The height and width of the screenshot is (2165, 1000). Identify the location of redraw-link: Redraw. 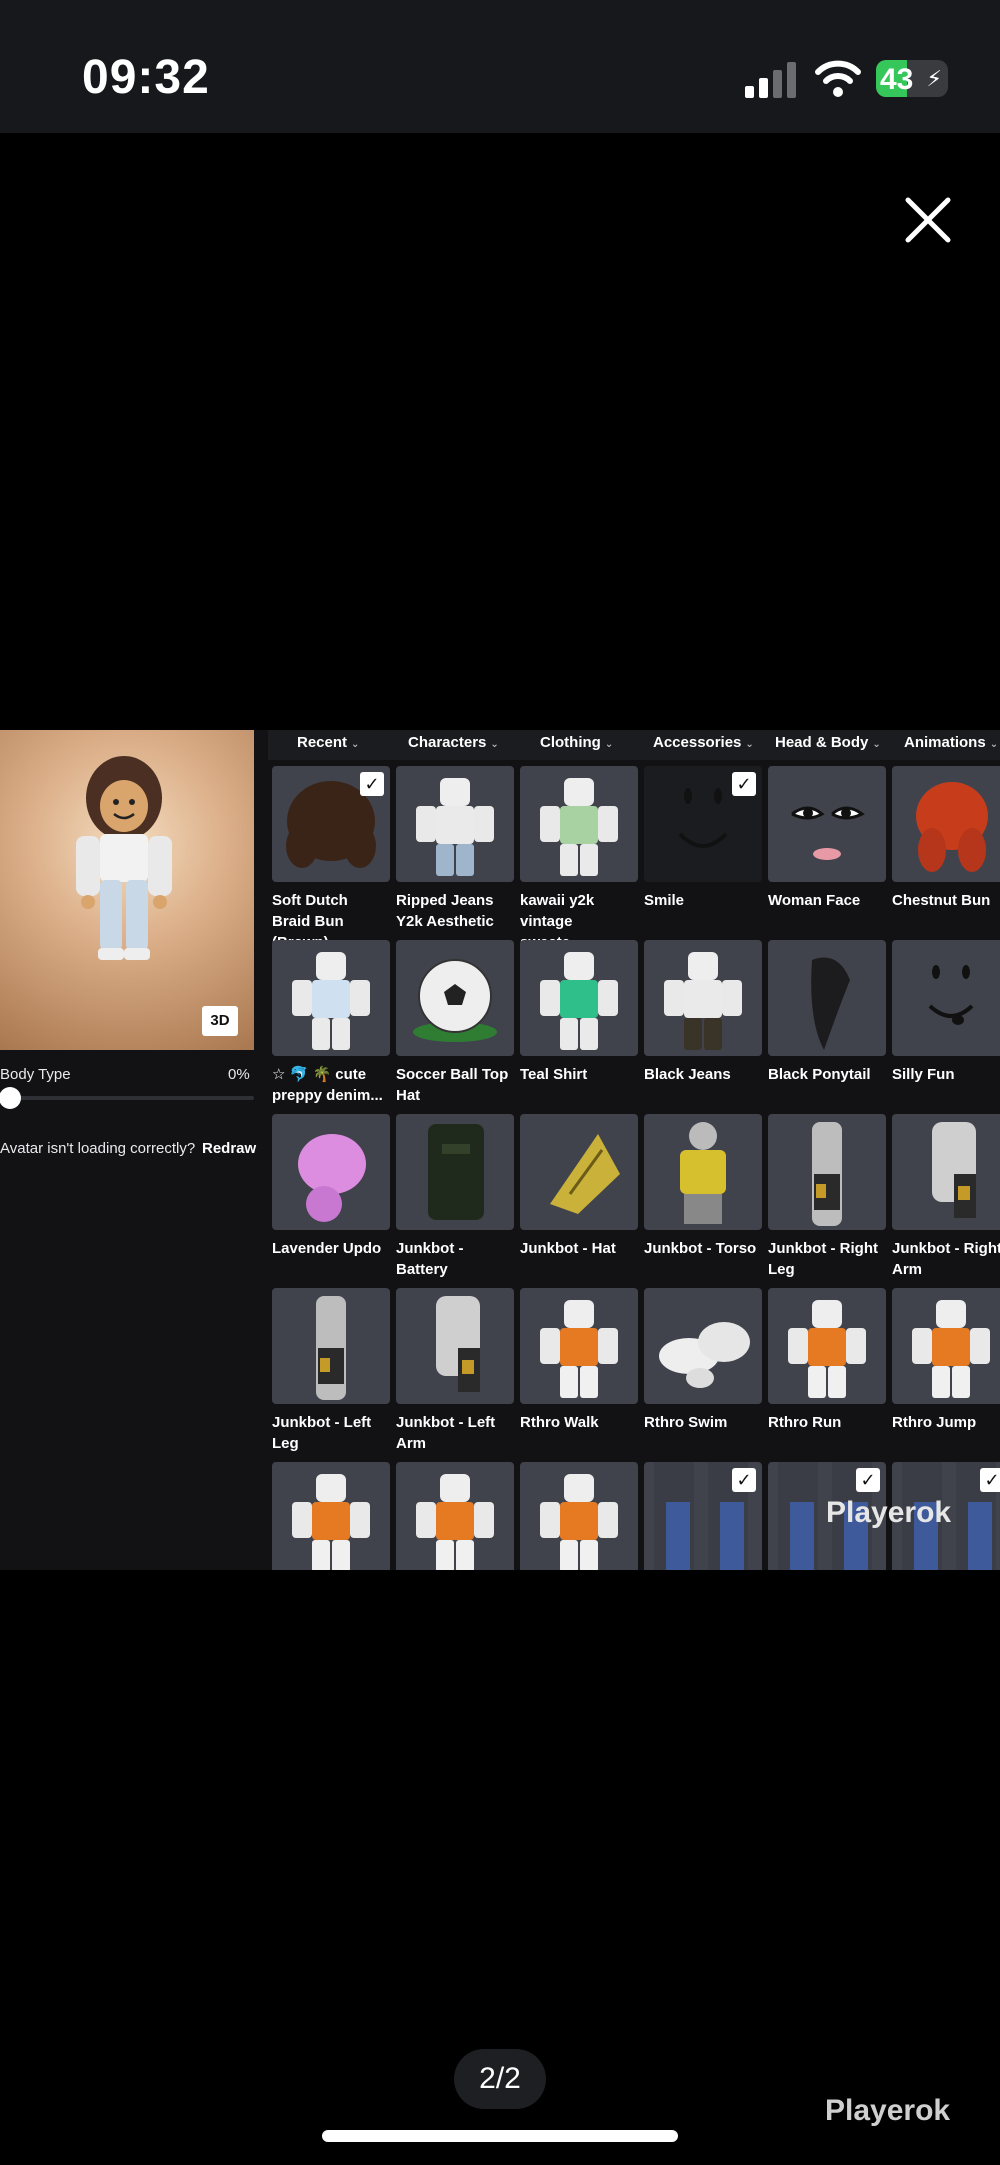
(229, 1148).